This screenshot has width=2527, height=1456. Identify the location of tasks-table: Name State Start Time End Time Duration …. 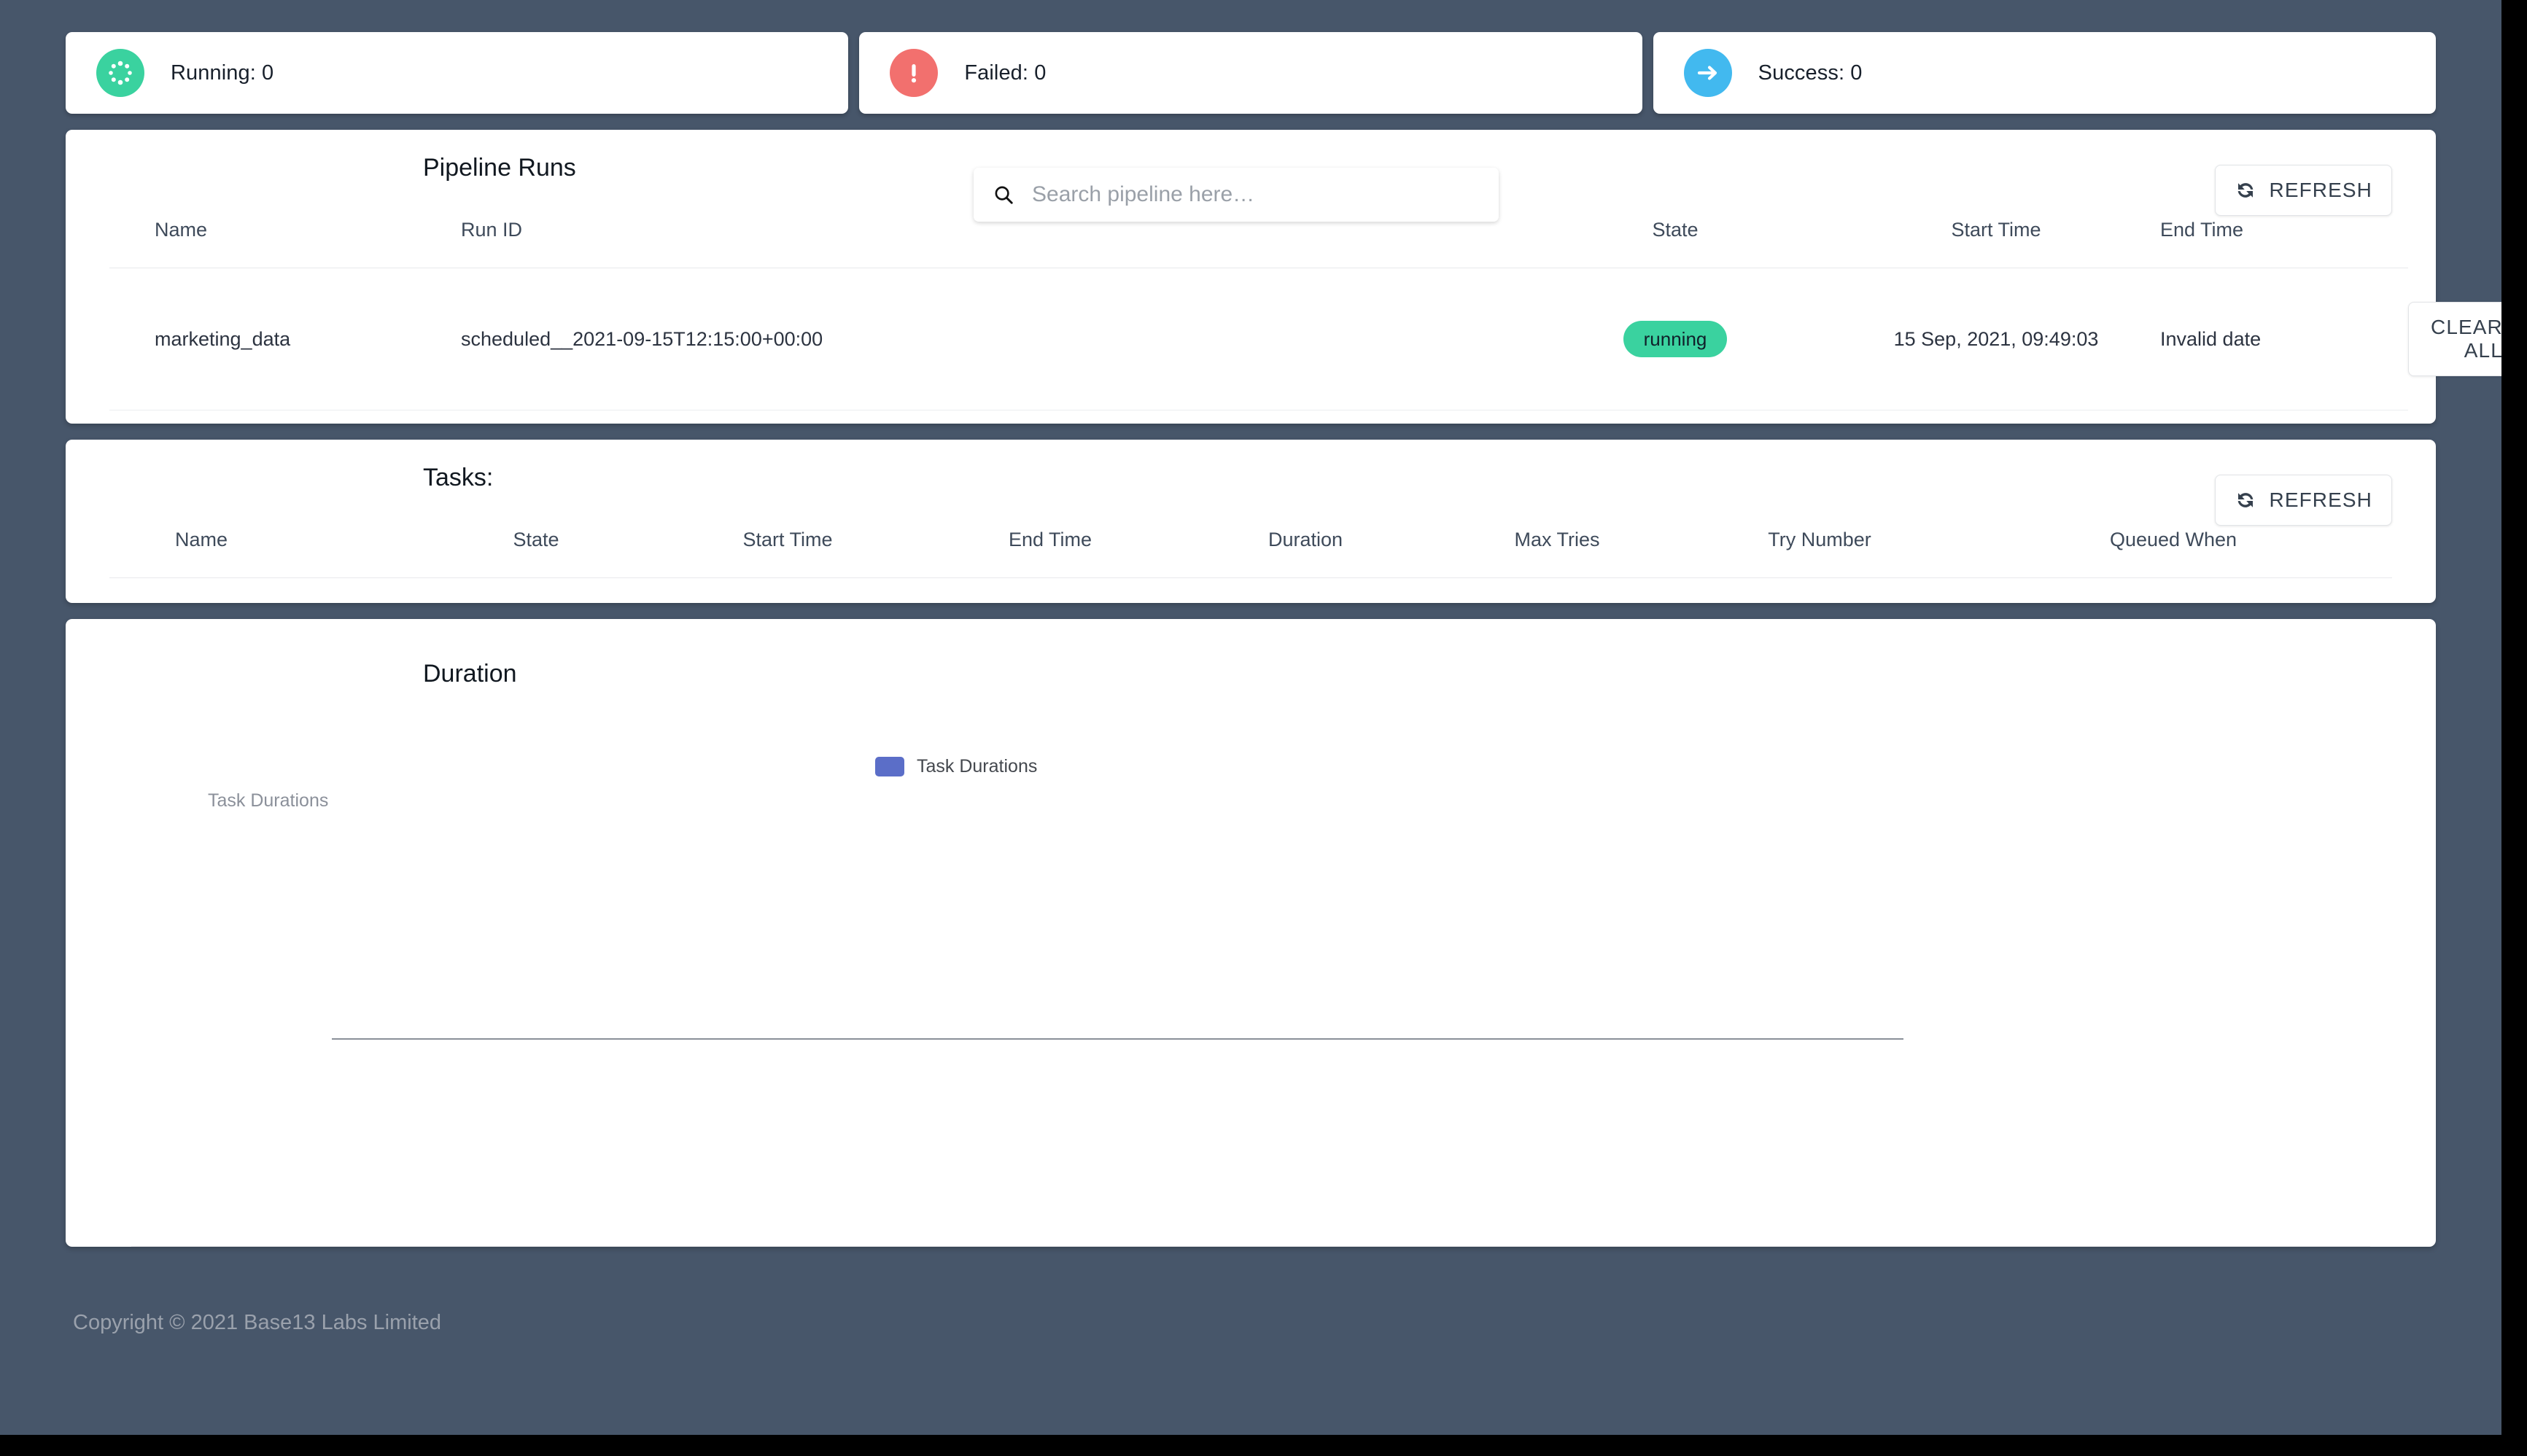
(1250, 546).